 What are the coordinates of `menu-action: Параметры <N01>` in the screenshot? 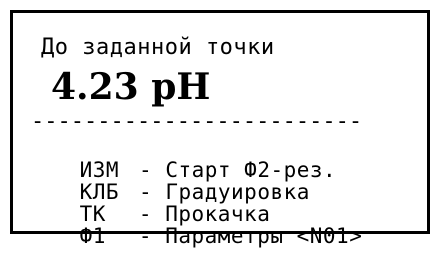 It's located at (264, 236).